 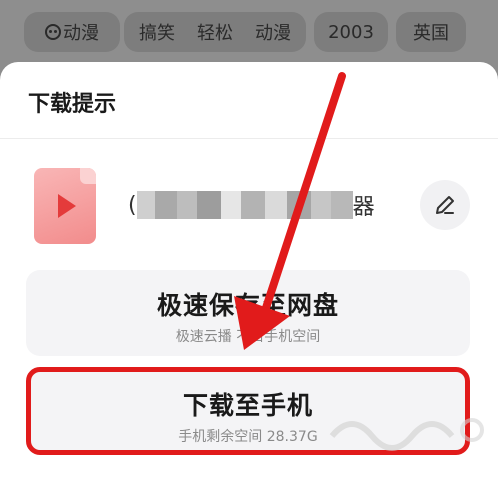 What do you see at coordinates (132, 205) in the screenshot?
I see `file-name-start: (` at bounding box center [132, 205].